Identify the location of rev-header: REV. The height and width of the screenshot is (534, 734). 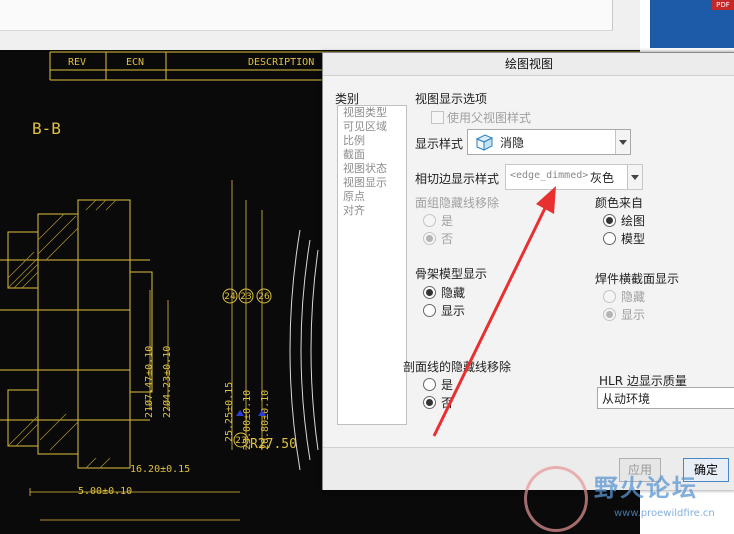
(77, 62).